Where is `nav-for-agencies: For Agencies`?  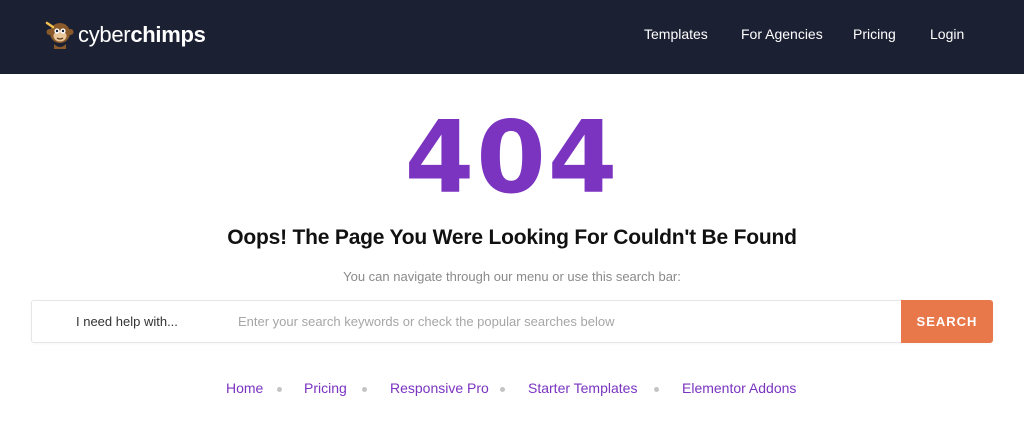
nav-for-agencies: For Agencies is located at coordinates (782, 34).